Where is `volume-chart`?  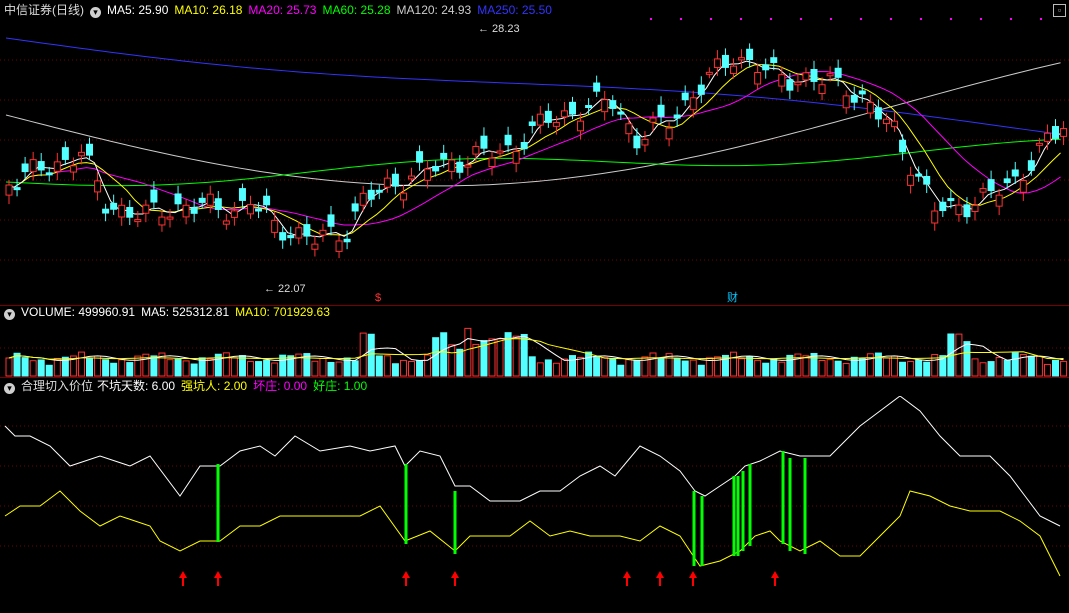 volume-chart is located at coordinates (534, 348).